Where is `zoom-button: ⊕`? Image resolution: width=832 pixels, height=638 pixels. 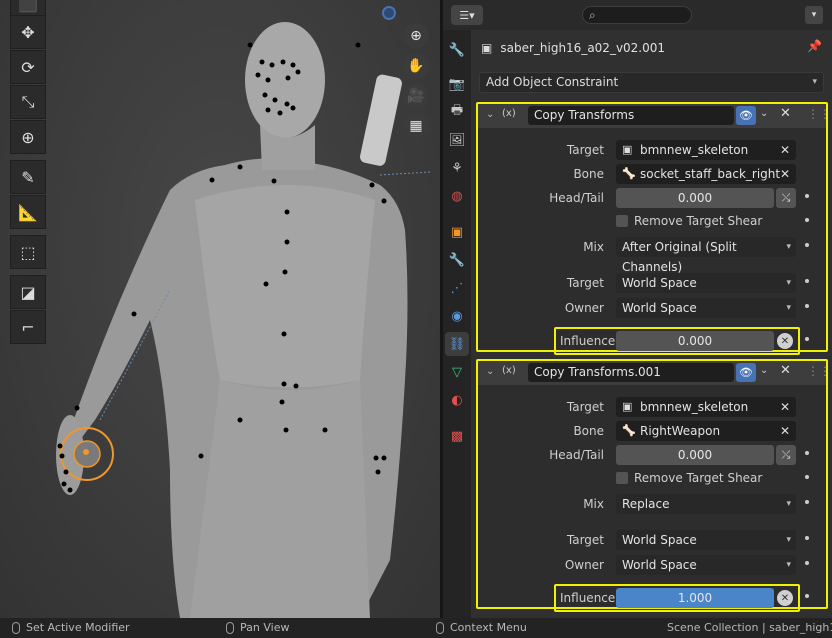
zoom-button: ⊕ is located at coordinates (416, 36).